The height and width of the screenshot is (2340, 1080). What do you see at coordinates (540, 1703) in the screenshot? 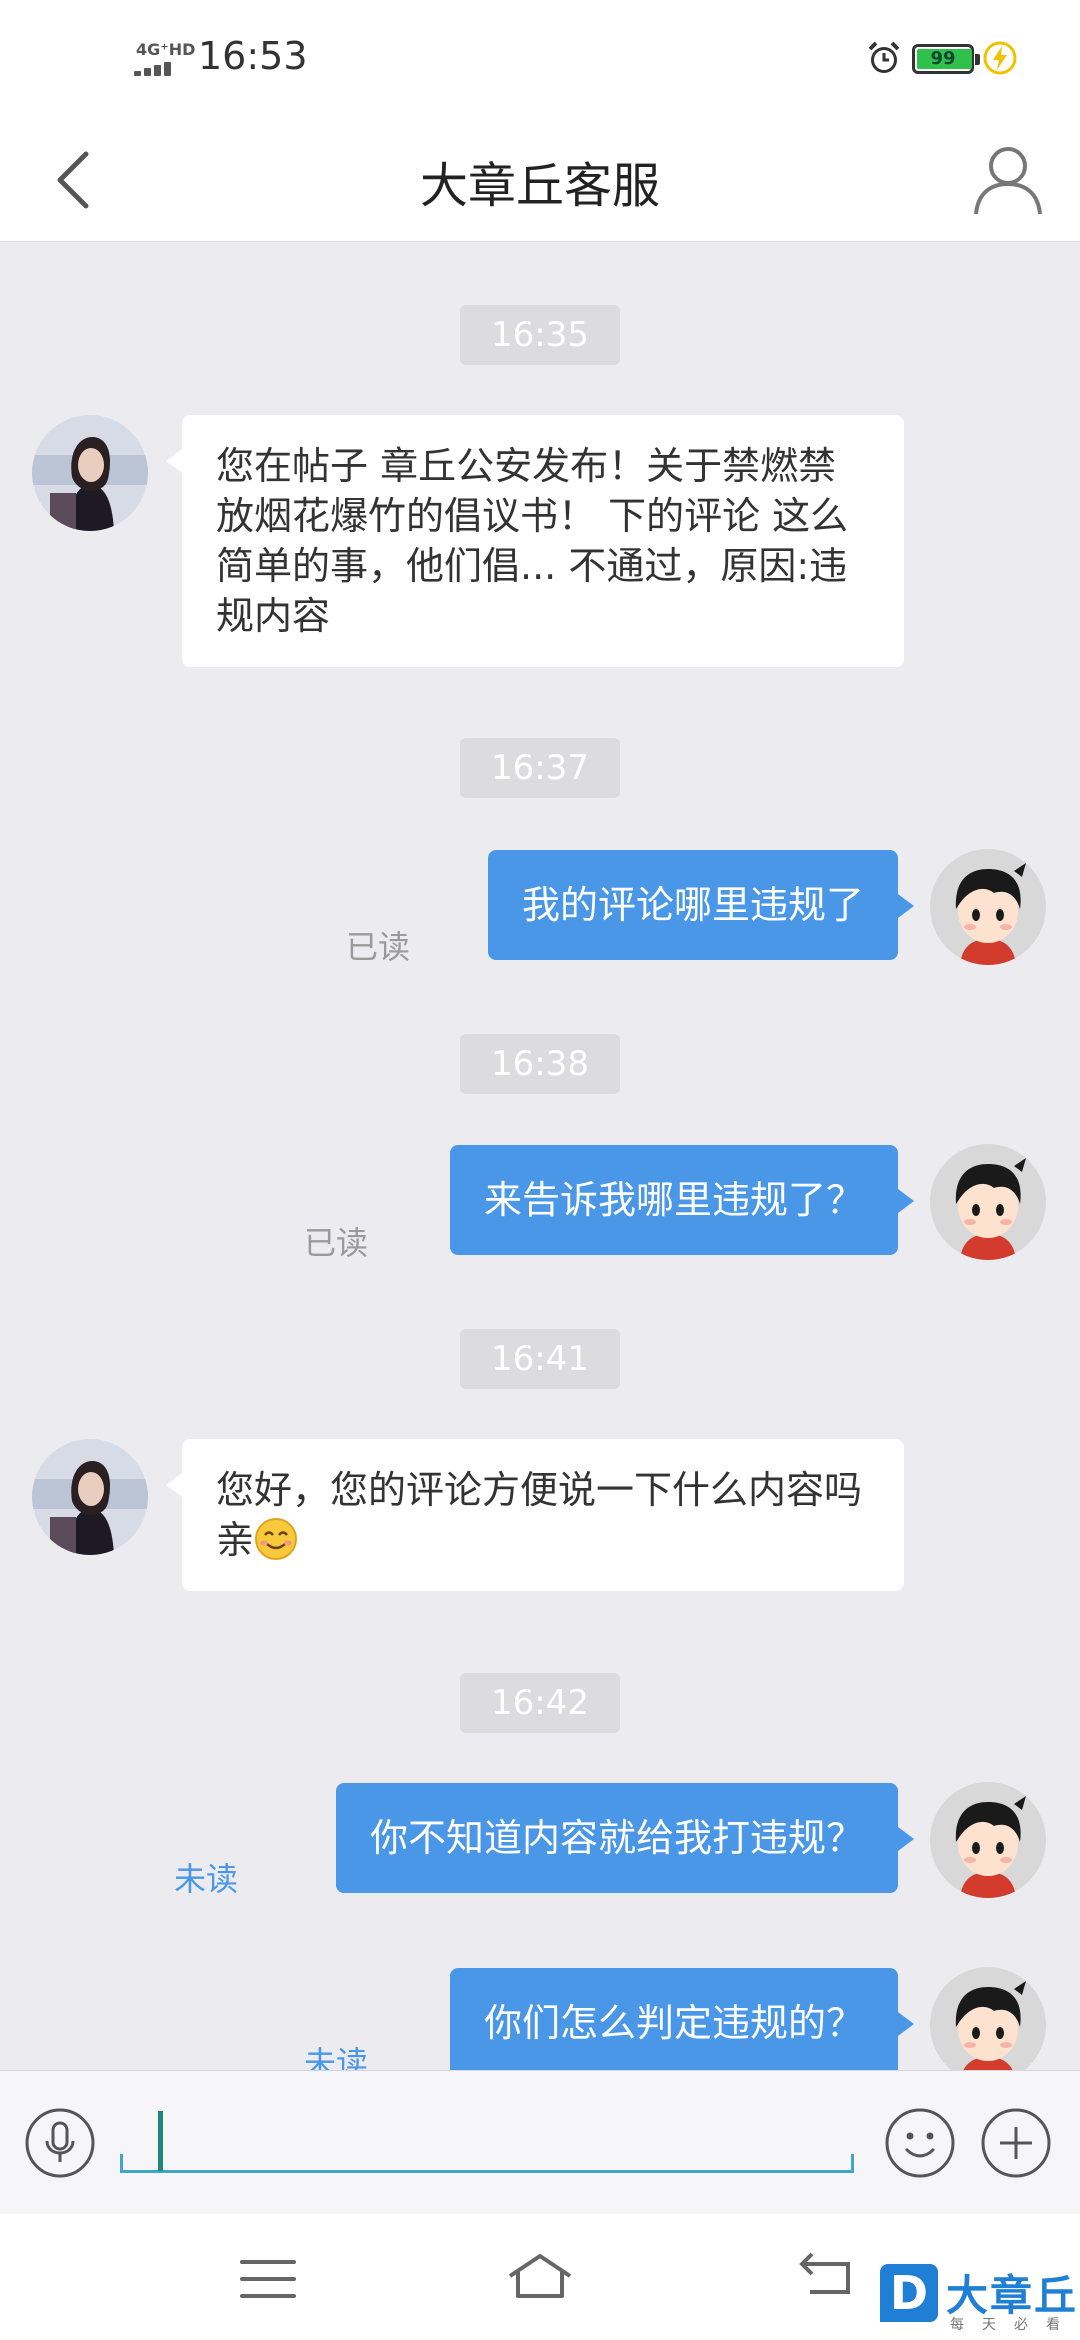
I see `timestamp: 16:42` at bounding box center [540, 1703].